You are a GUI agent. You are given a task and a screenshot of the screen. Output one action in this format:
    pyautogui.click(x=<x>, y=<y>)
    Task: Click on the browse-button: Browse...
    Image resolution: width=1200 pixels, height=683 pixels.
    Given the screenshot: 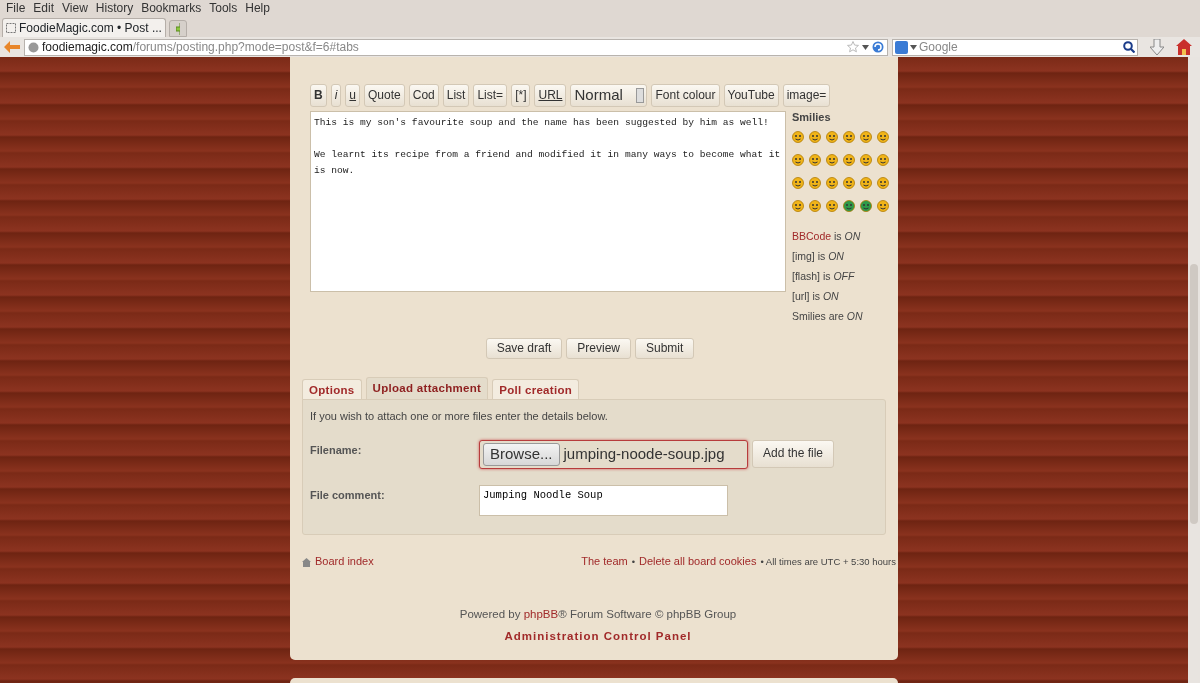 What is the action you would take?
    pyautogui.click(x=521, y=454)
    